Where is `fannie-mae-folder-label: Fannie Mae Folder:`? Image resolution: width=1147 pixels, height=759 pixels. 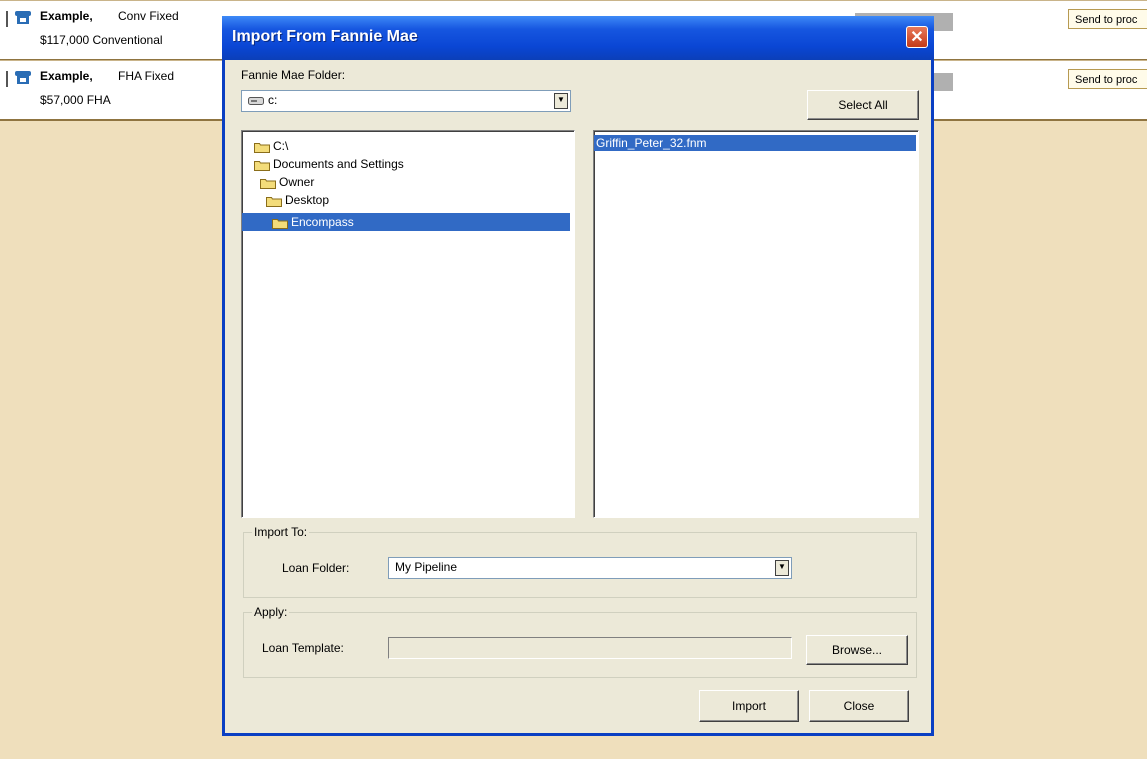
fannie-mae-folder-label: Fannie Mae Folder: is located at coordinates (293, 75).